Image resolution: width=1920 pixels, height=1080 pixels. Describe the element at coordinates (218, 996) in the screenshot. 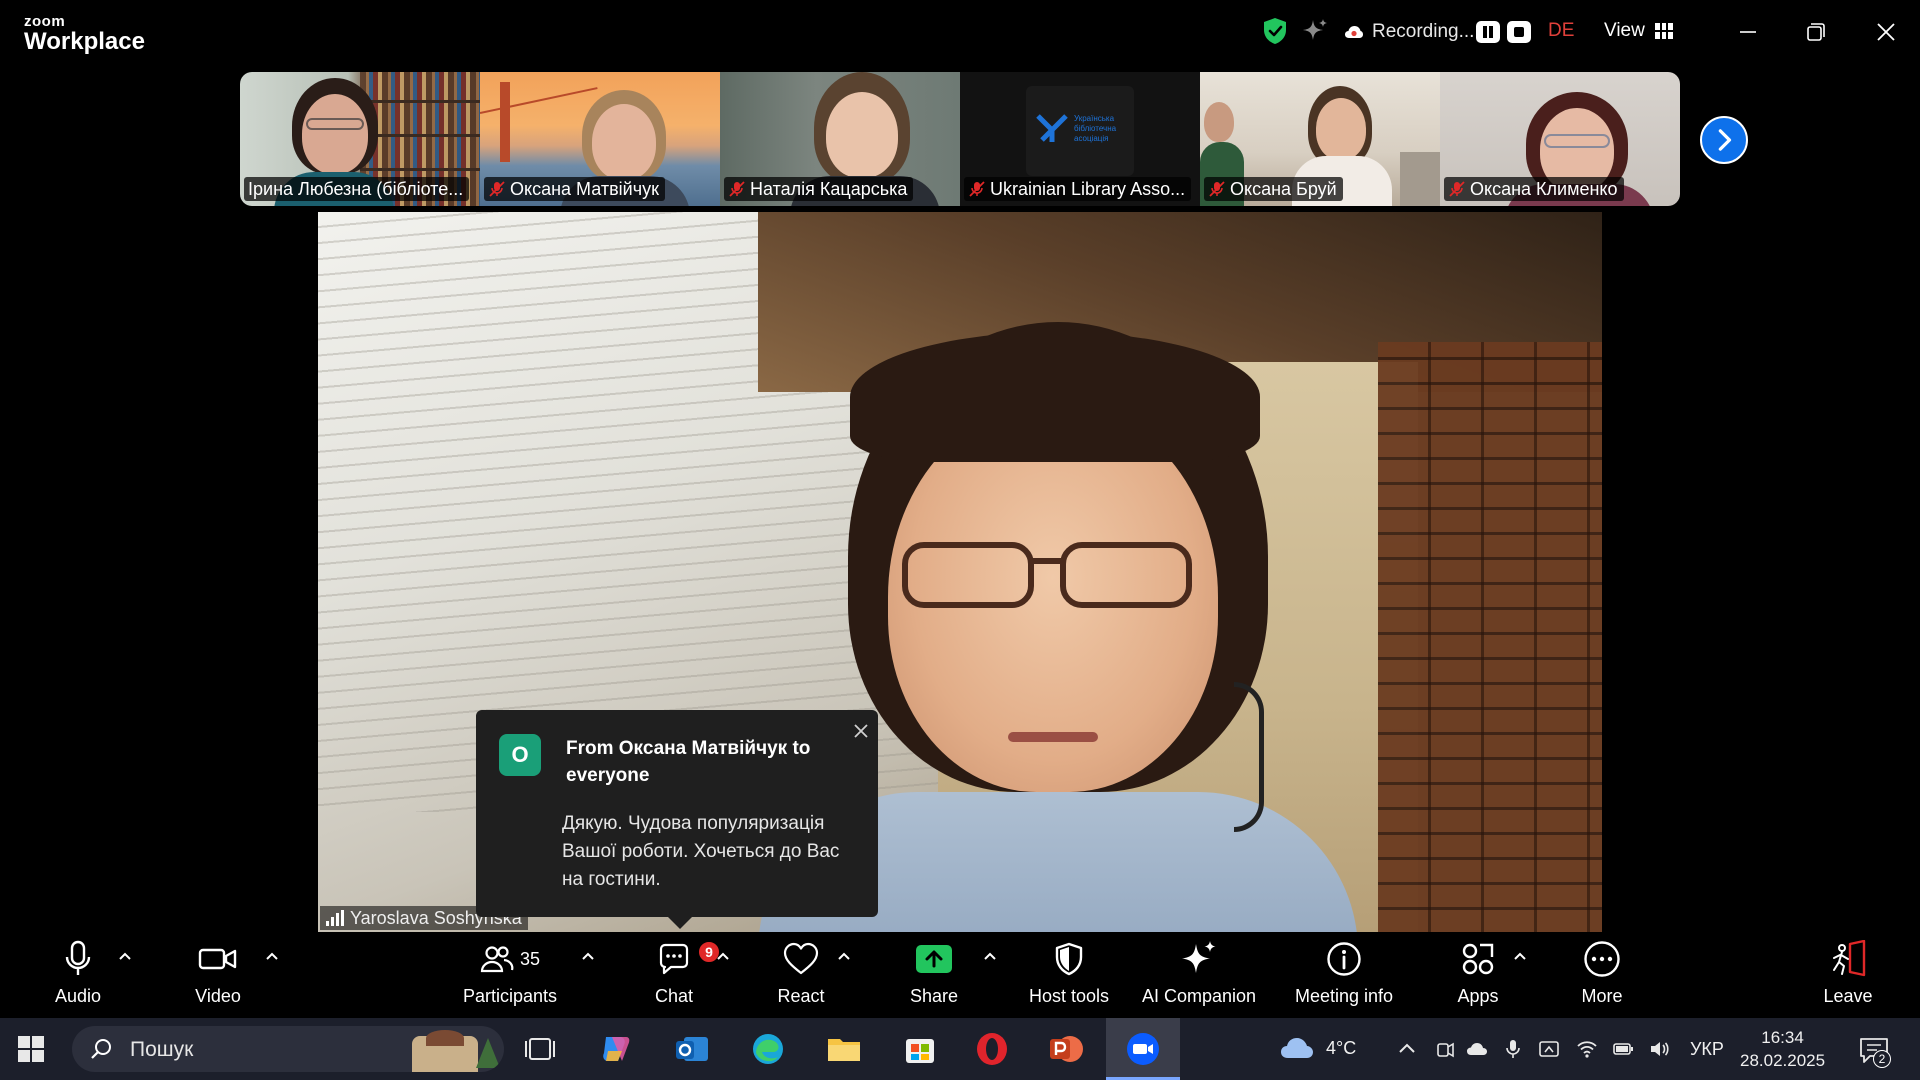

I see `video-label: Video` at that location.